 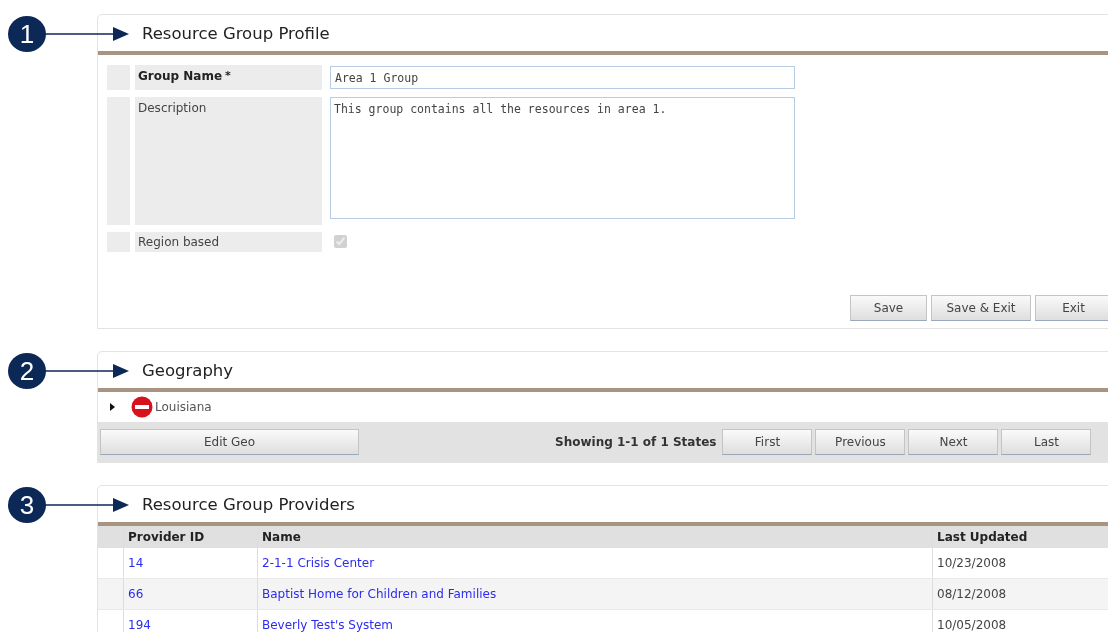 What do you see at coordinates (636, 442) in the screenshot?
I see `paging-text: Showing 1-1 of 1 States` at bounding box center [636, 442].